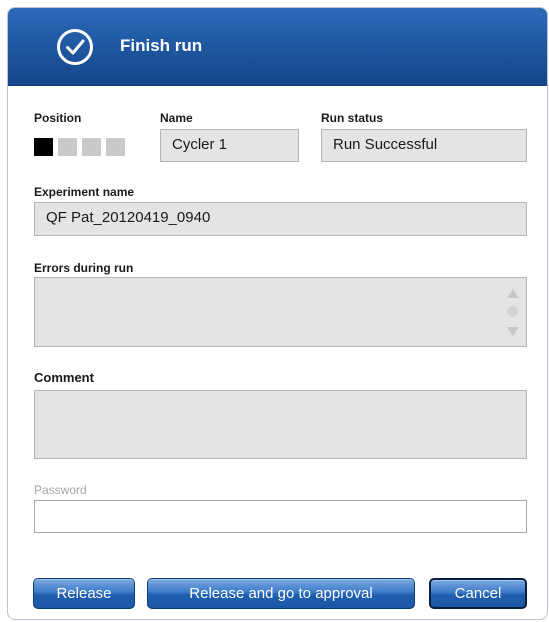 The width and height of the screenshot is (549, 622). What do you see at coordinates (352, 118) in the screenshot?
I see `run-status-label: Run status` at bounding box center [352, 118].